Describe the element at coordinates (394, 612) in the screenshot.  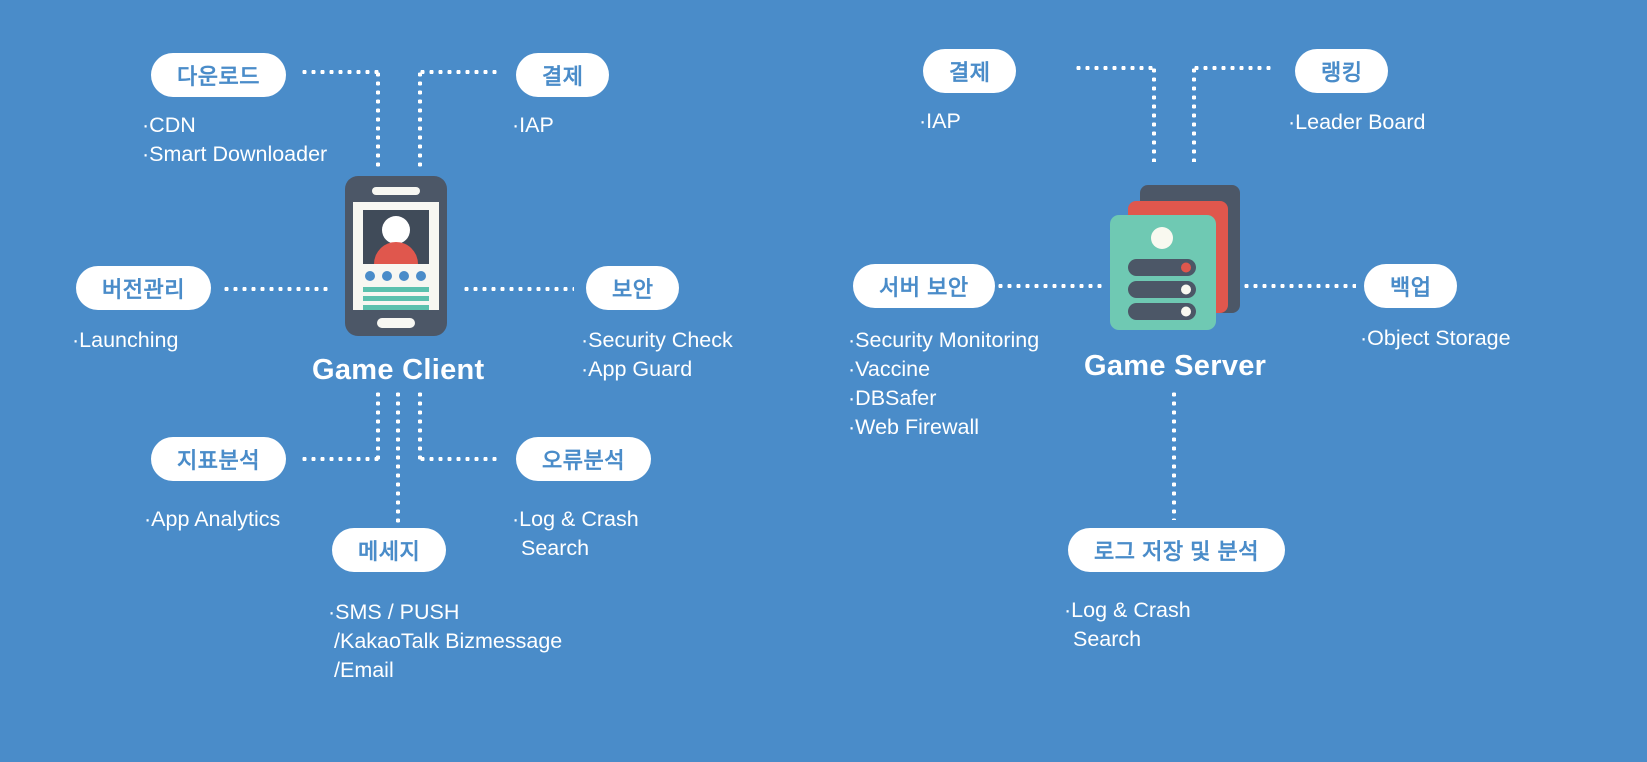
I see `bullet-line: ·SMS / PUSH` at that location.